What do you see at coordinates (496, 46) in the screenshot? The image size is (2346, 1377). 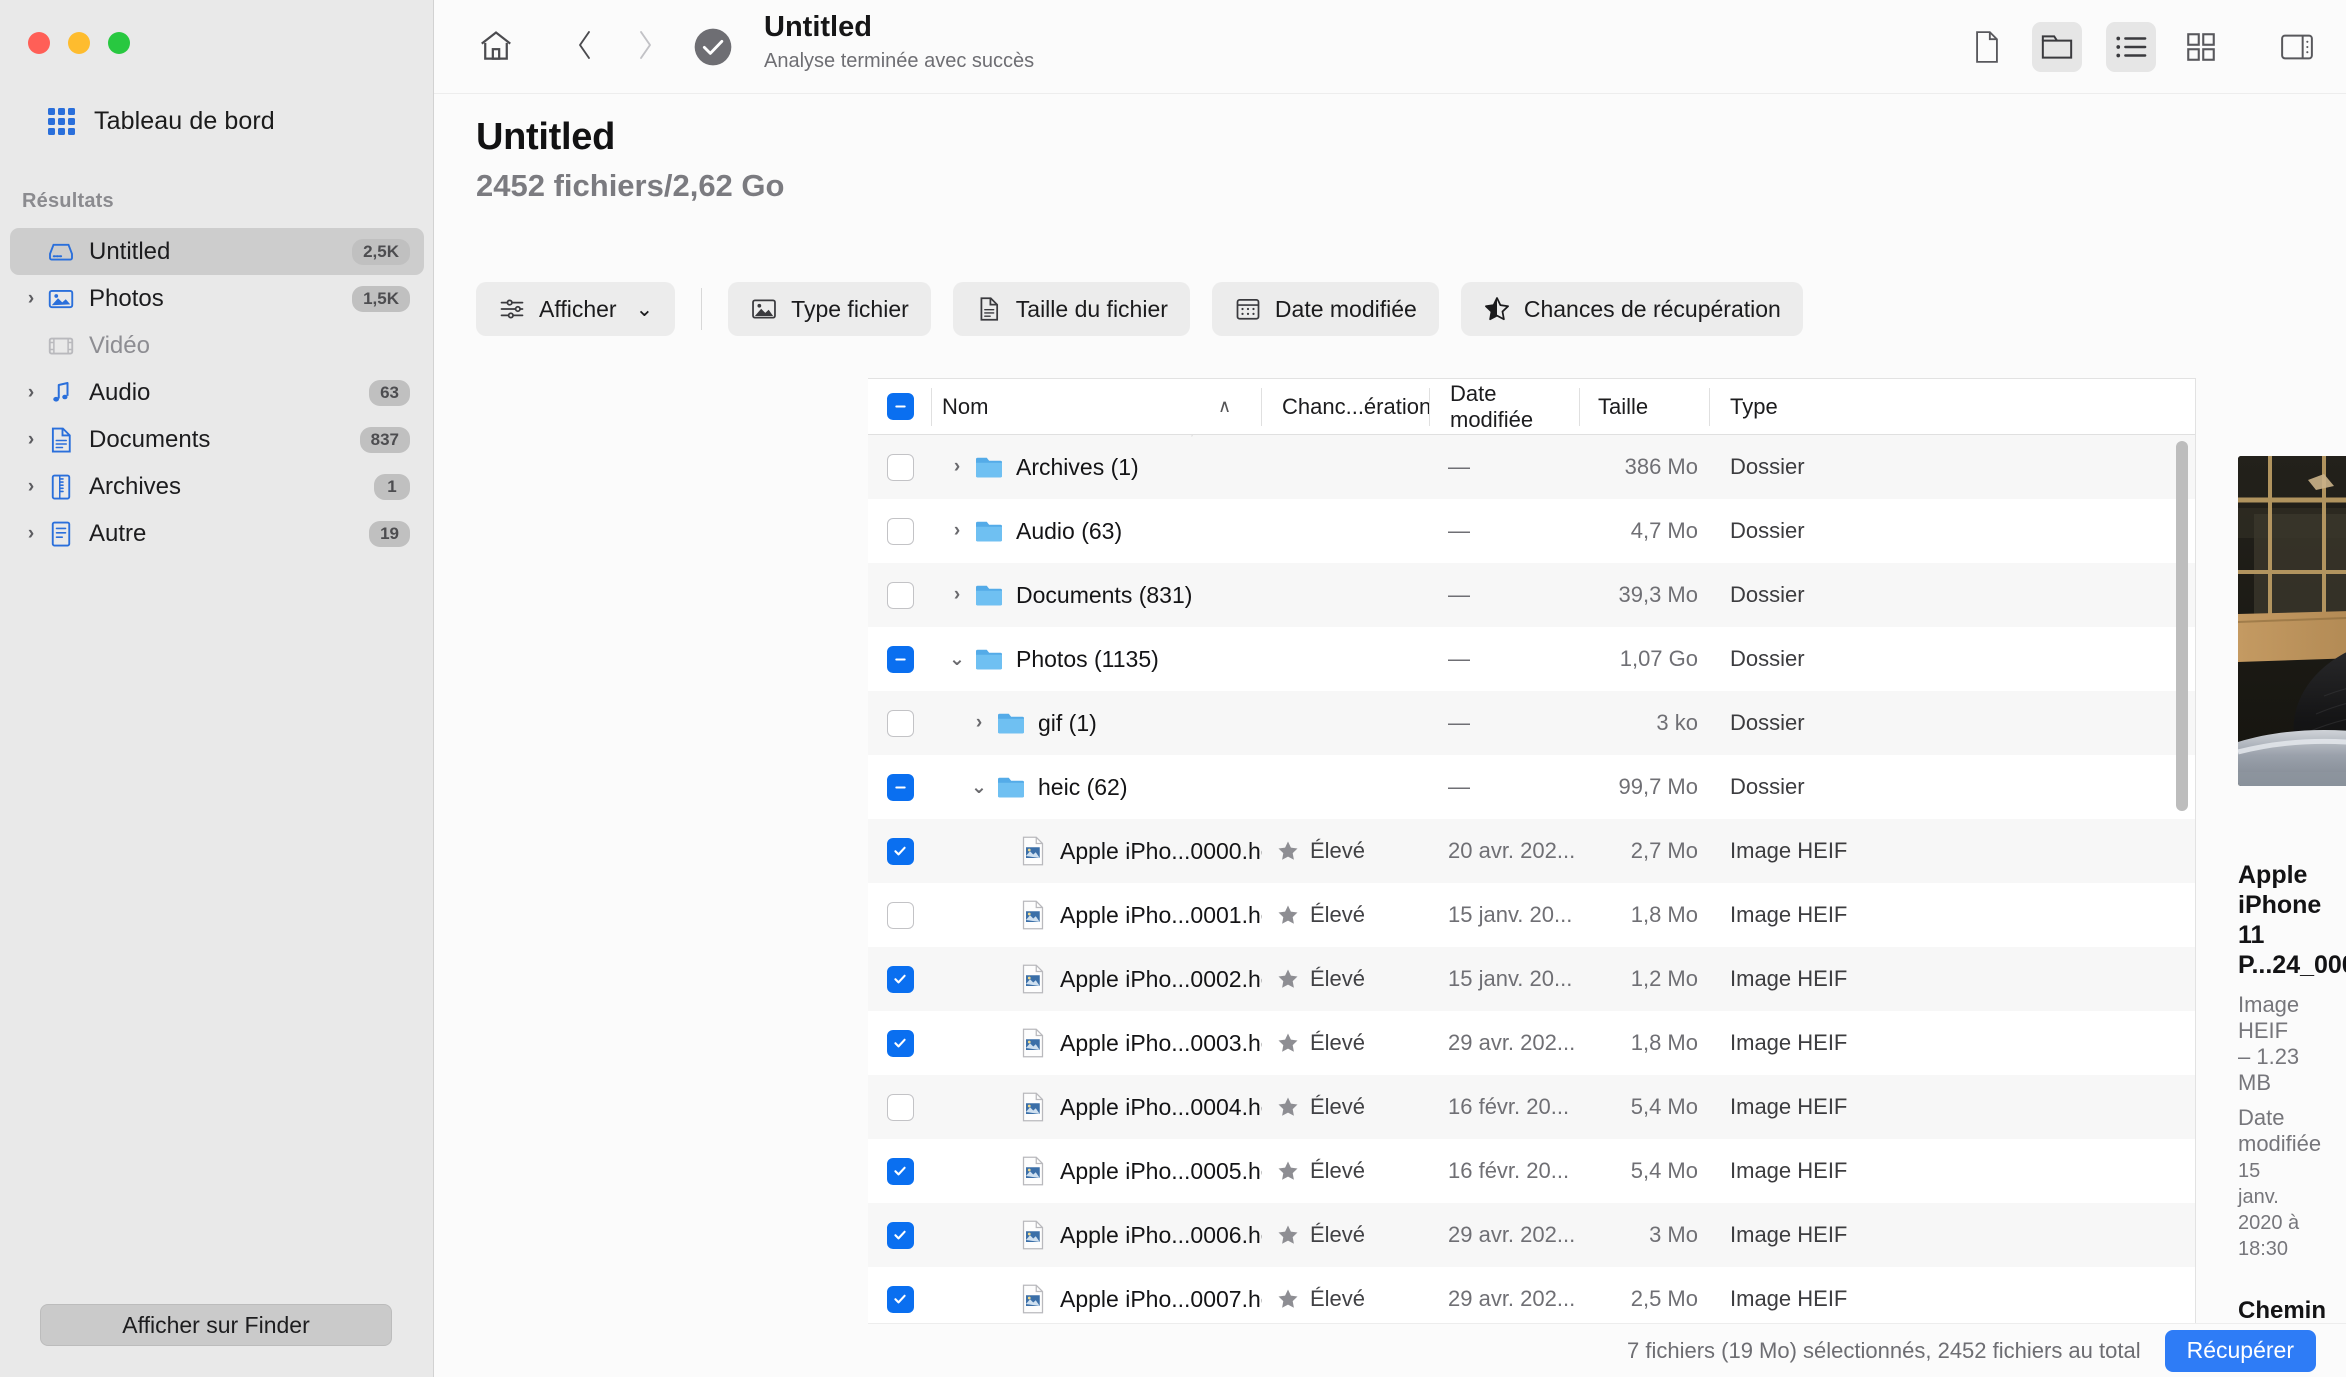 I see `home-icon` at bounding box center [496, 46].